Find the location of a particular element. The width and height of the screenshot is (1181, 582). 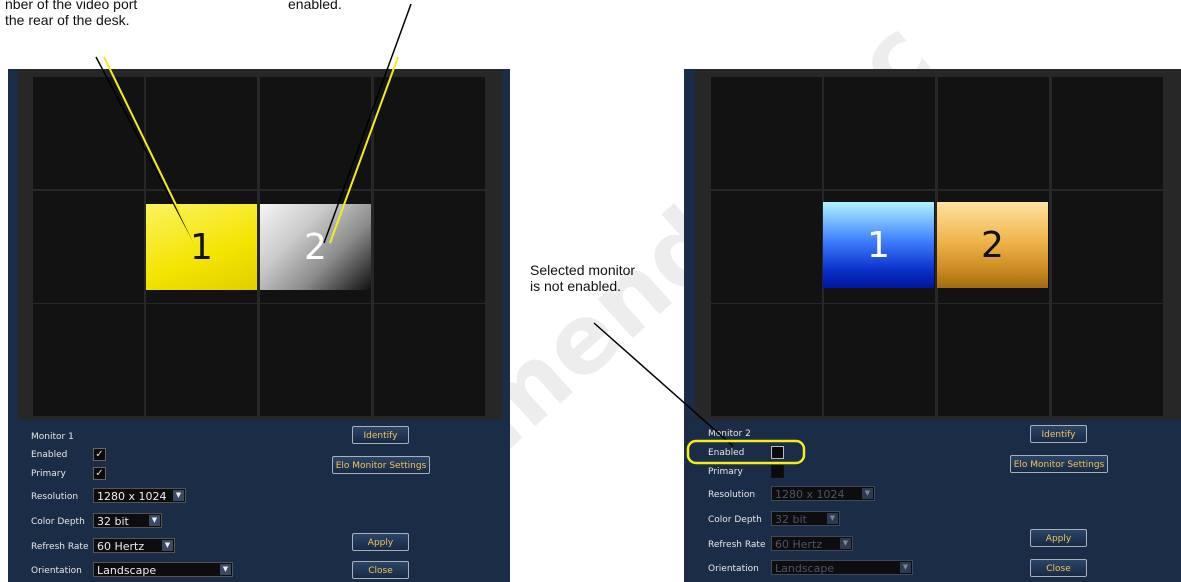

highlight-line-middle is located at coordinates (364, 150).